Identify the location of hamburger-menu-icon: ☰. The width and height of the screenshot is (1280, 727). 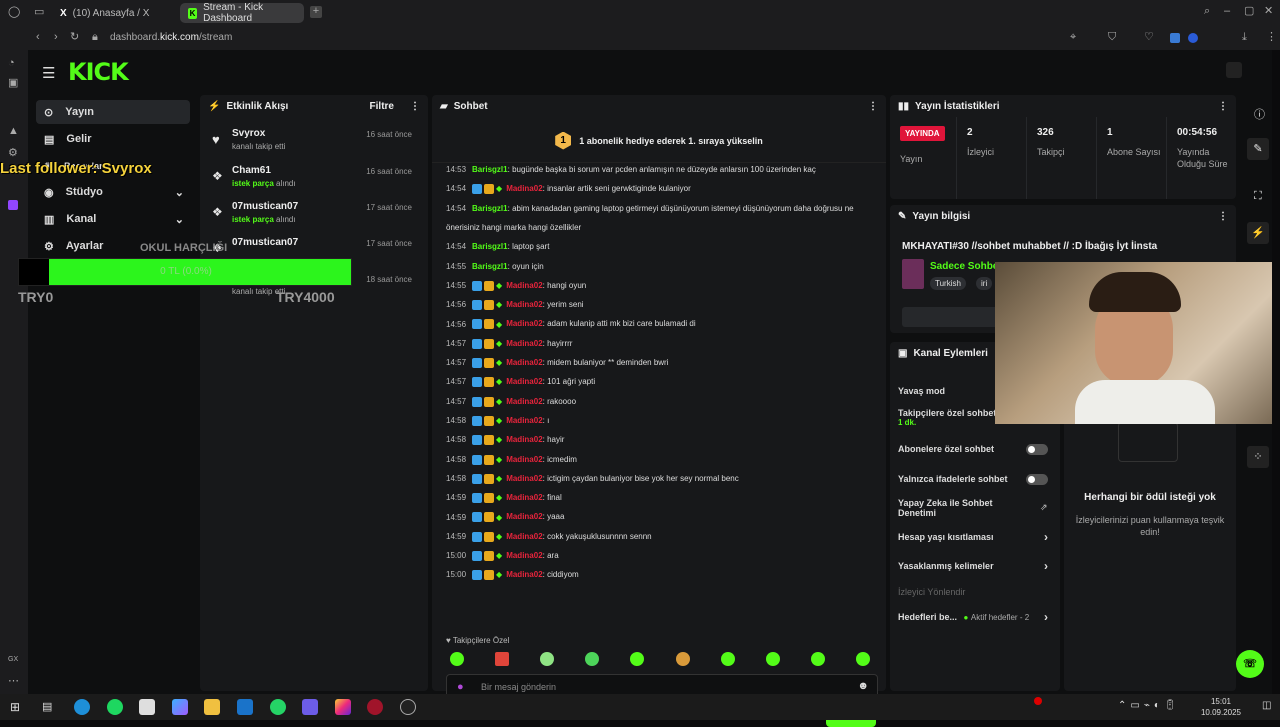
(48, 73).